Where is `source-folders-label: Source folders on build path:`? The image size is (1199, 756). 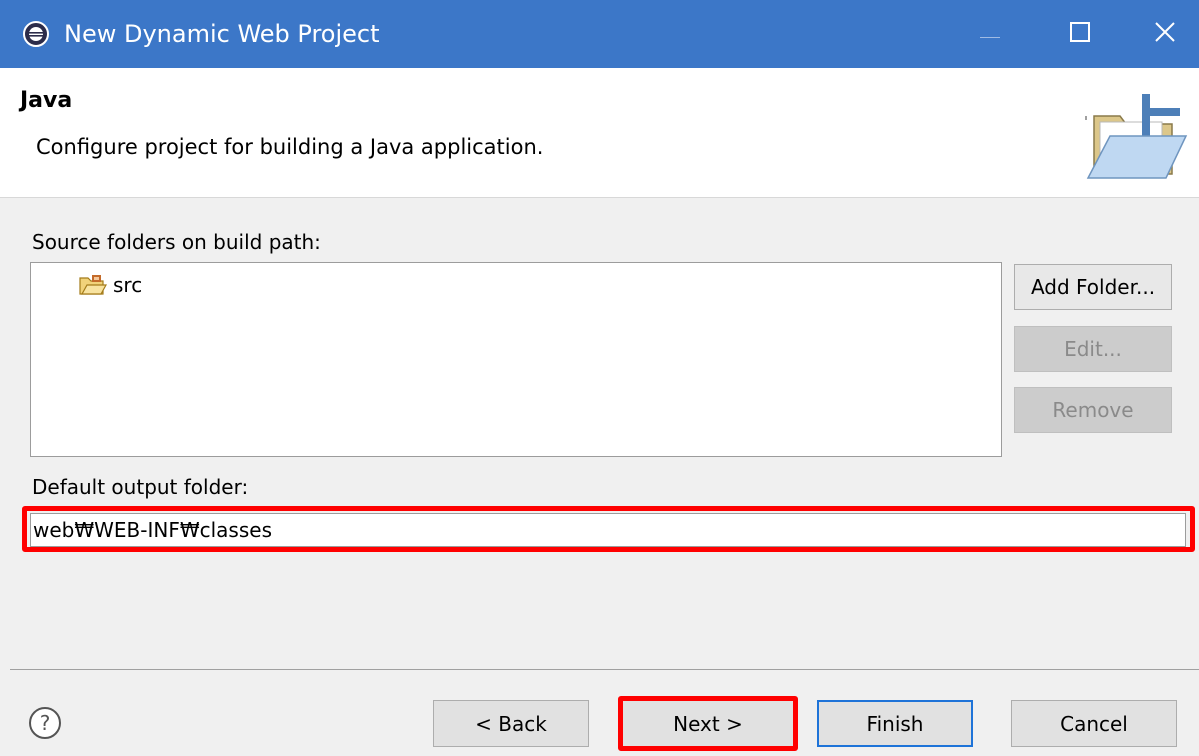 source-folders-label: Source folders on build path: is located at coordinates (176, 242).